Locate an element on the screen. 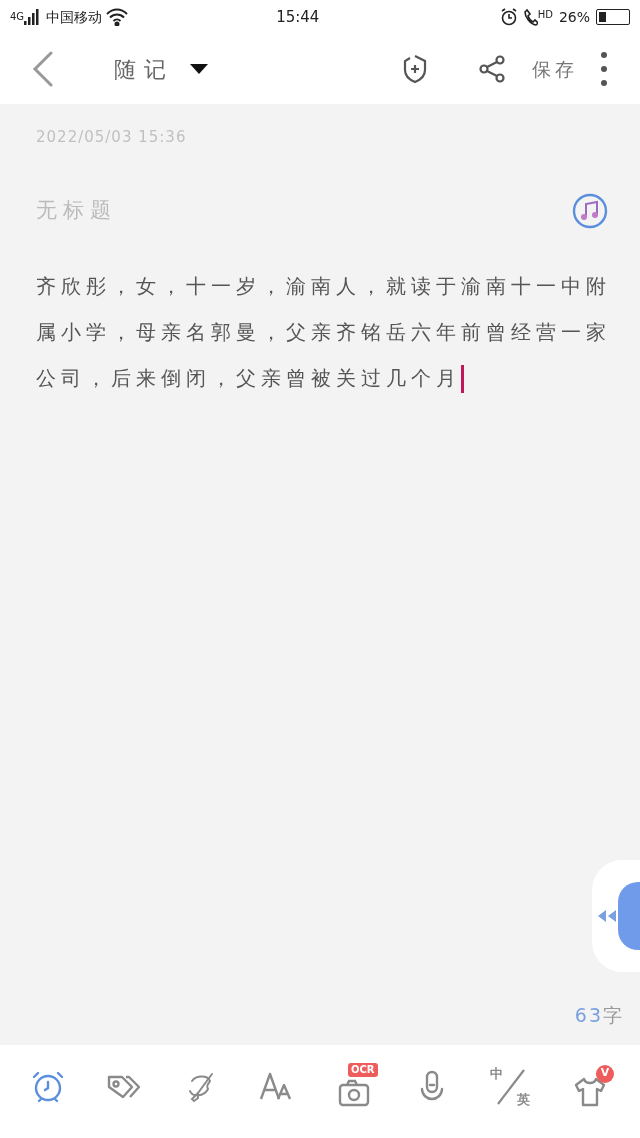 The width and height of the screenshot is (640, 1138). more-menu-icon is located at coordinates (604, 69).